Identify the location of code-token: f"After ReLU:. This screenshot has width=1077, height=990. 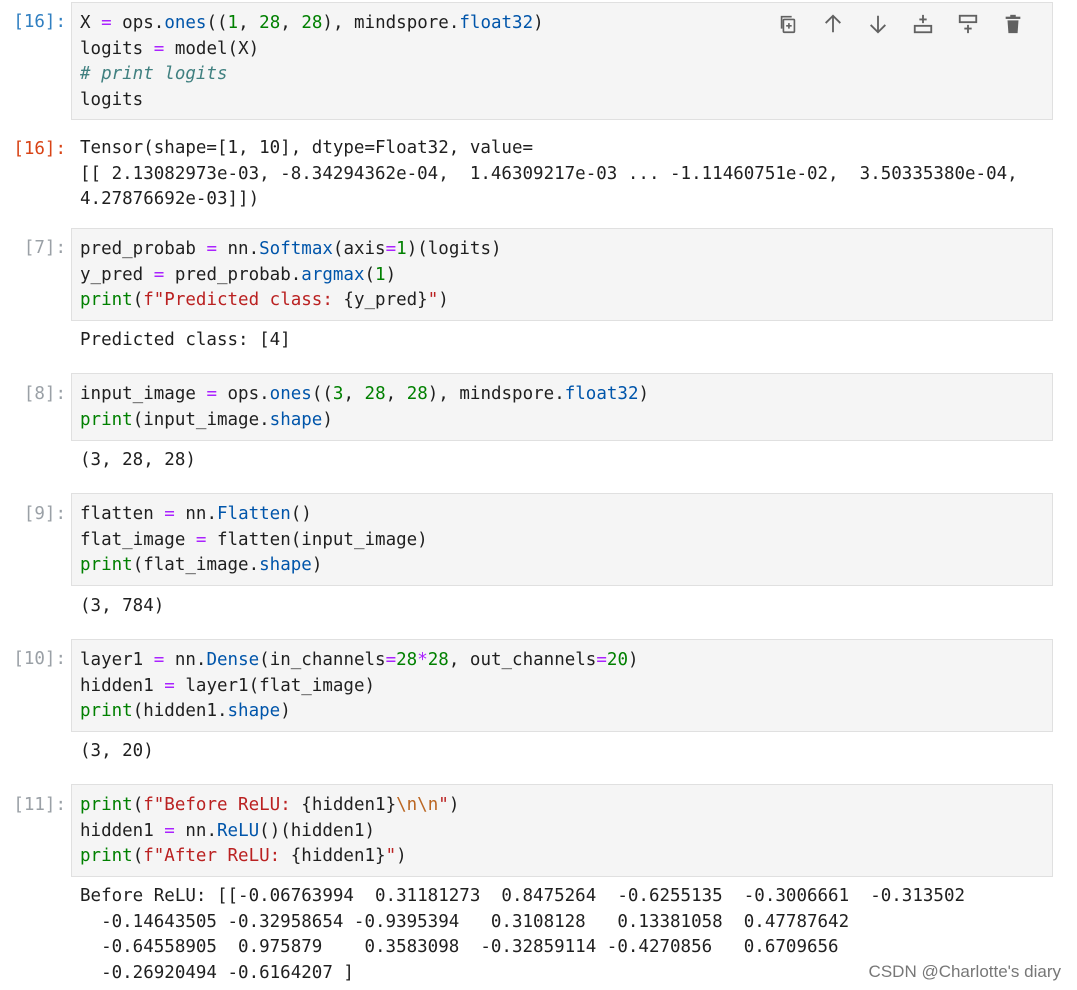
(217, 856).